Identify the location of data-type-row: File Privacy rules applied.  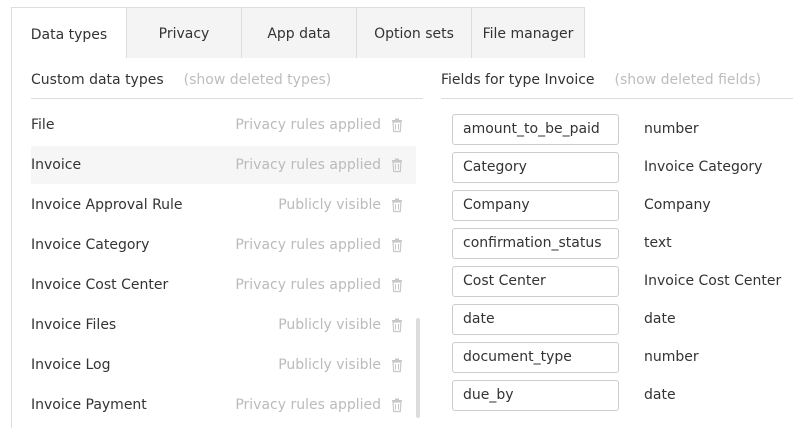
(223, 125).